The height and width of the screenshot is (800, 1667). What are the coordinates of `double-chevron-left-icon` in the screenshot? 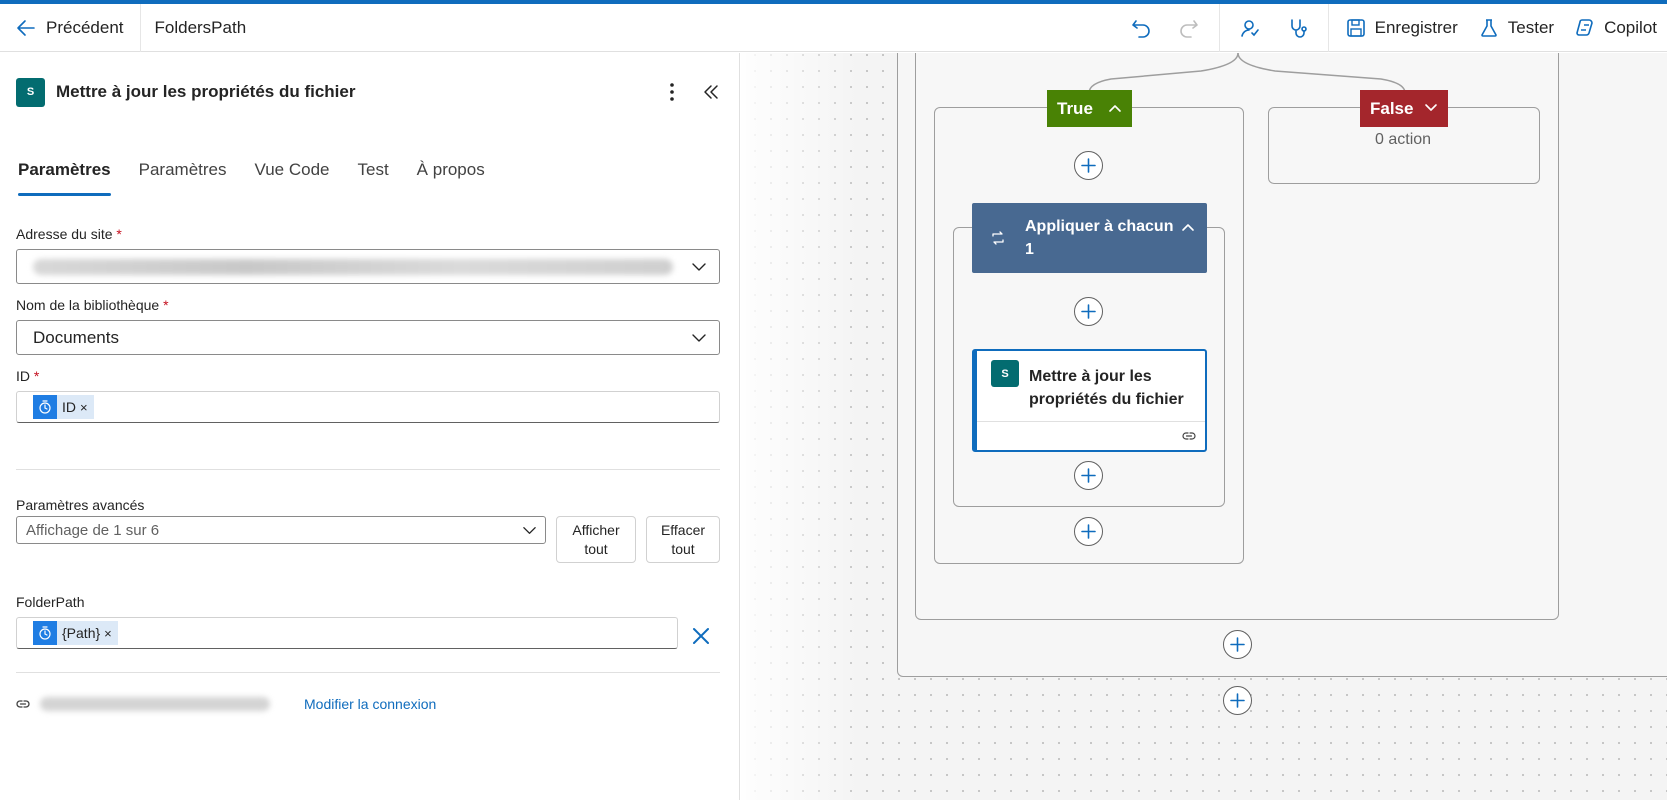 It's located at (711, 92).